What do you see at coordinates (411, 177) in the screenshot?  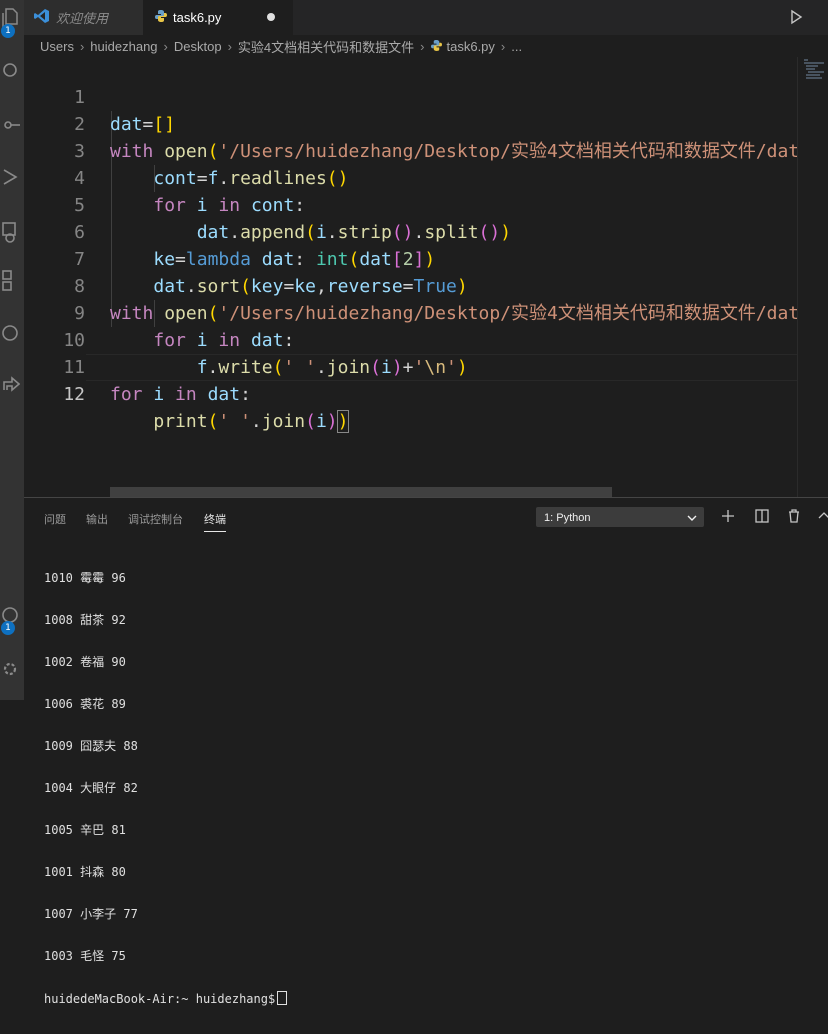 I see `code-line: 4 for i in cont:` at bounding box center [411, 177].